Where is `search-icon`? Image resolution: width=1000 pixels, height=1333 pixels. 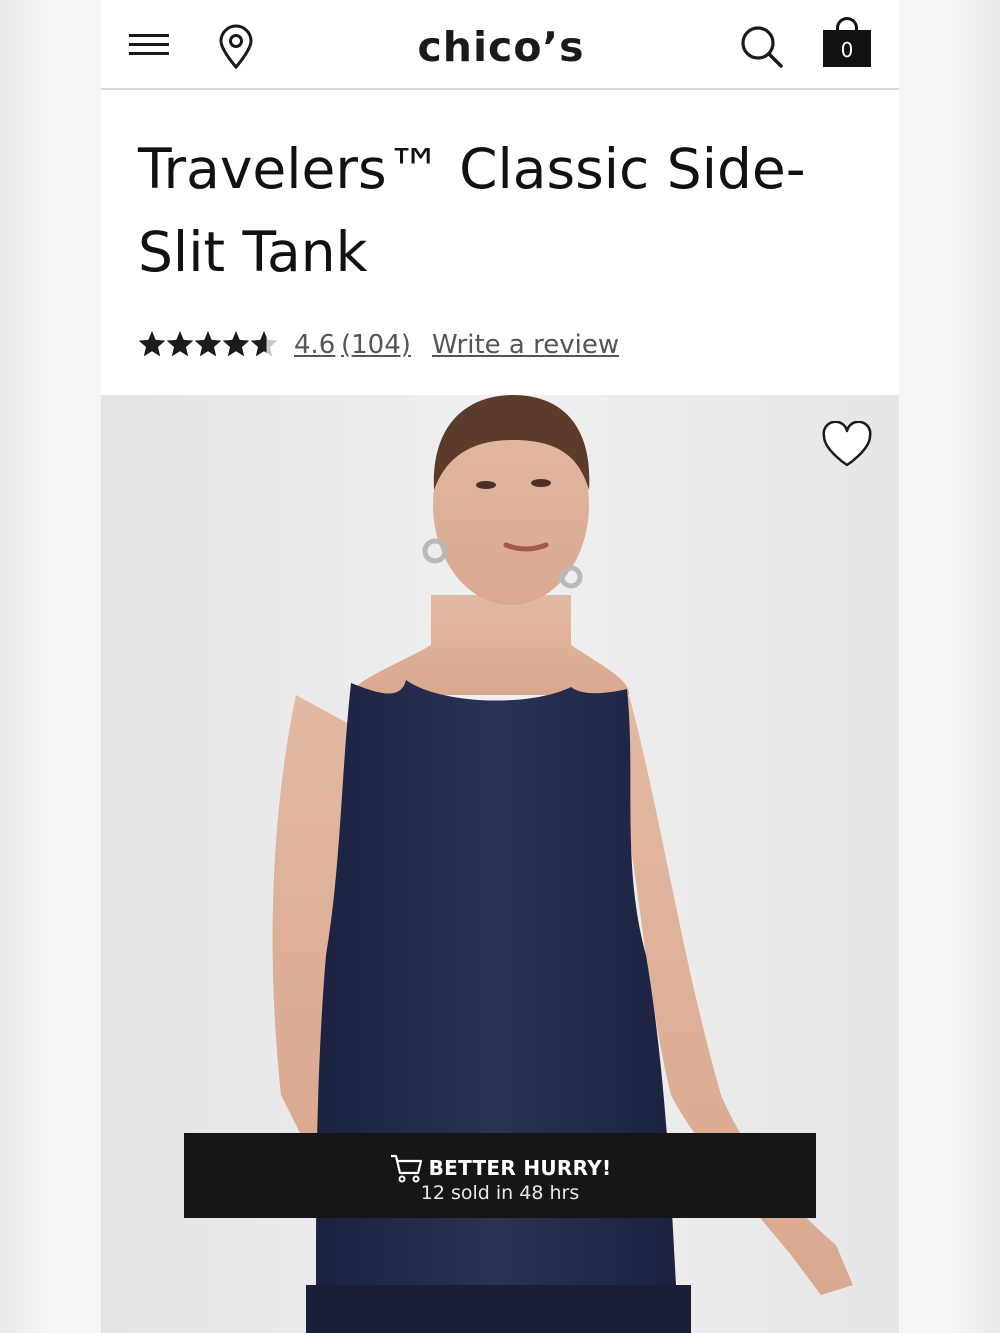
search-icon is located at coordinates (762, 47).